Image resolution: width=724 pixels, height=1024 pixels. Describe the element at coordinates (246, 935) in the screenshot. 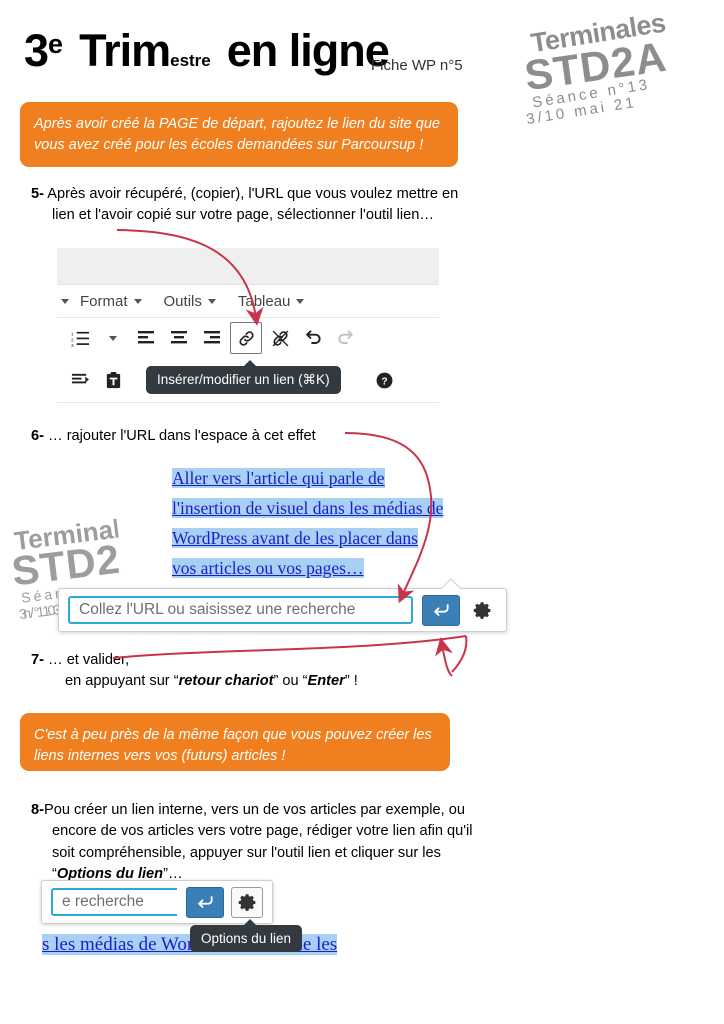

I see `tooltip-options-du-lien: Options du lien` at that location.